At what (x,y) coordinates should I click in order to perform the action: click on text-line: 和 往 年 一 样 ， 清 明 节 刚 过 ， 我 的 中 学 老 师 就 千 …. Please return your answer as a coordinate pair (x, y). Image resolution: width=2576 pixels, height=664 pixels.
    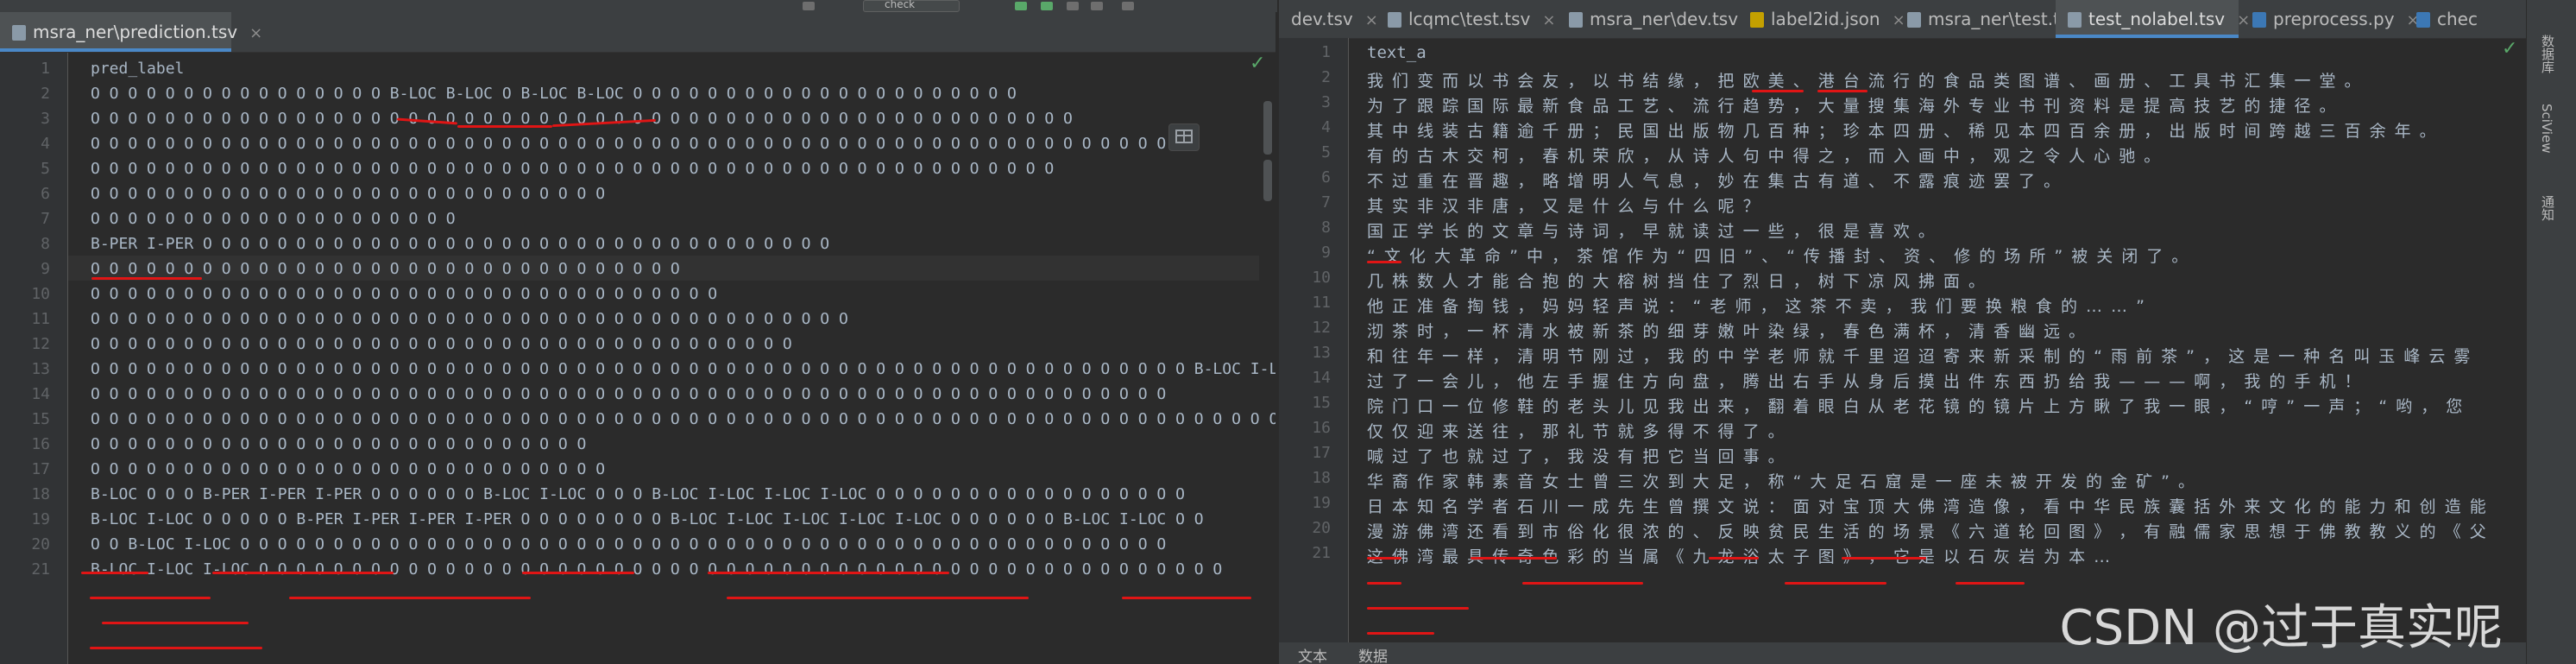
    Looking at the image, I should click on (1920, 355).